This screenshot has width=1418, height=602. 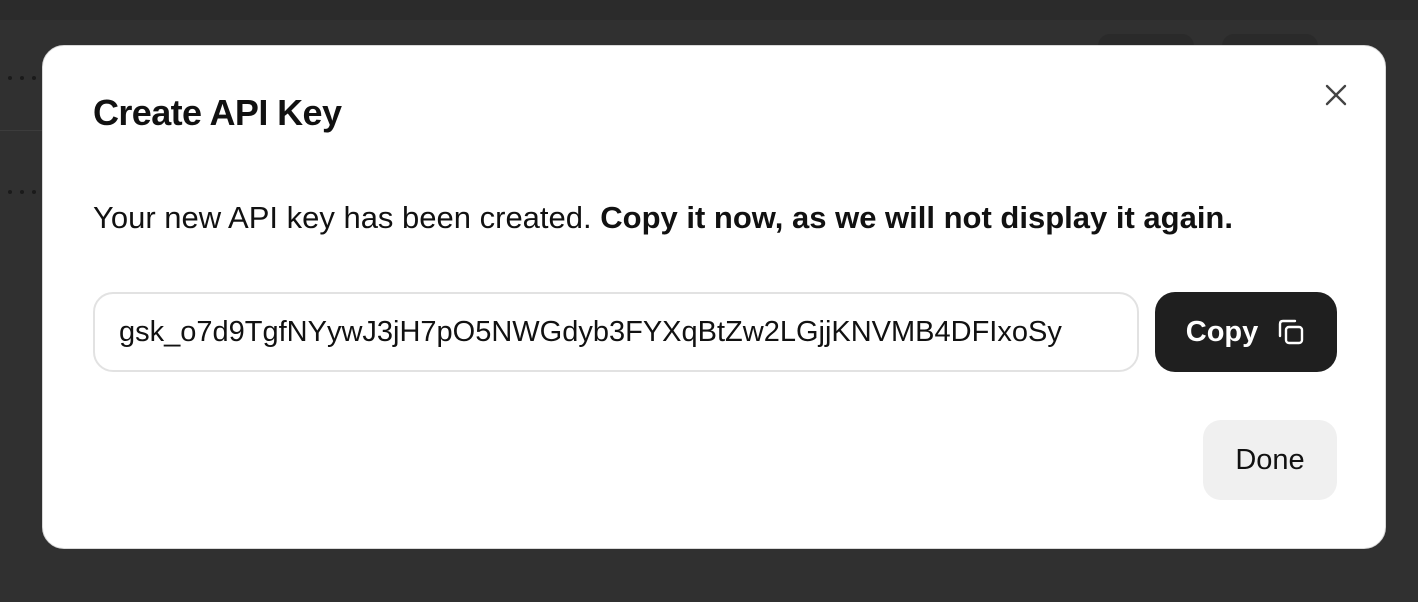 I want to click on background-header, so click(x=709, y=10).